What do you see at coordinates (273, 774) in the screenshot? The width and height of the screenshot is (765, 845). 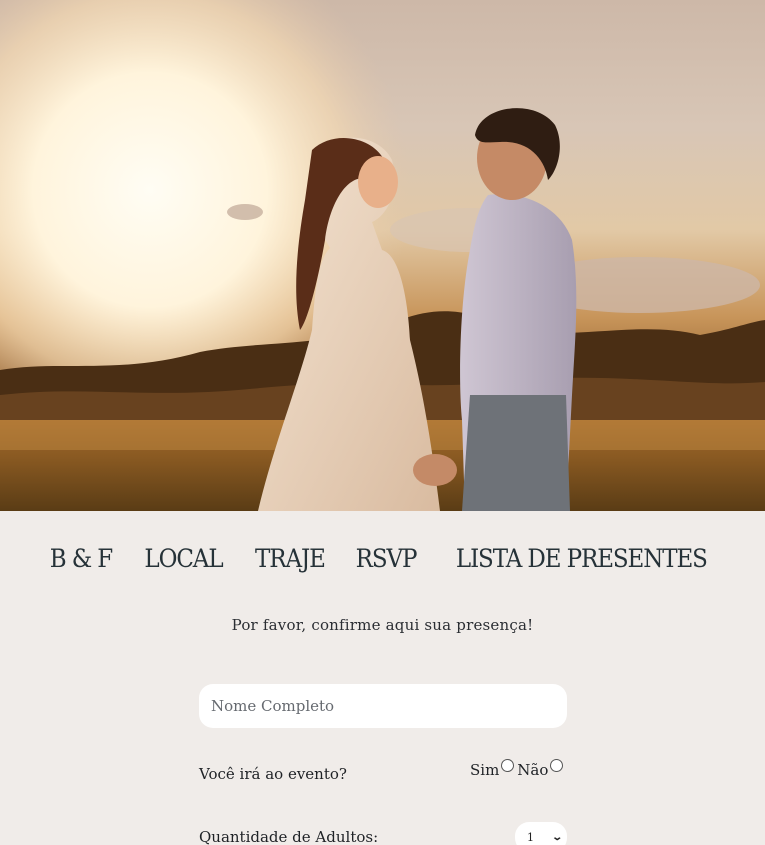 I see `attending-question-label: Você irá ao evento?` at bounding box center [273, 774].